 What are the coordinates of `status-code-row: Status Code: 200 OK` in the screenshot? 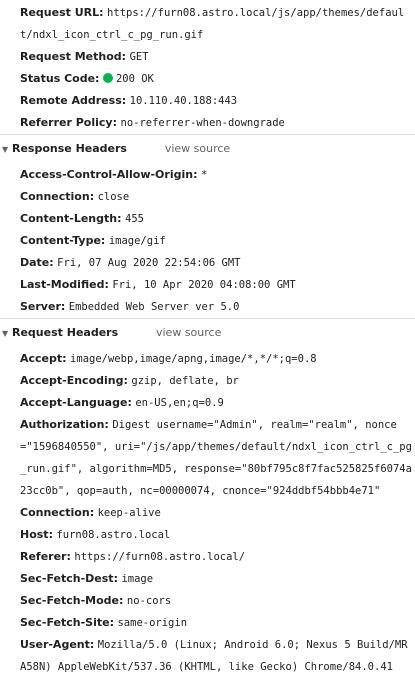 It's located at (207, 79).